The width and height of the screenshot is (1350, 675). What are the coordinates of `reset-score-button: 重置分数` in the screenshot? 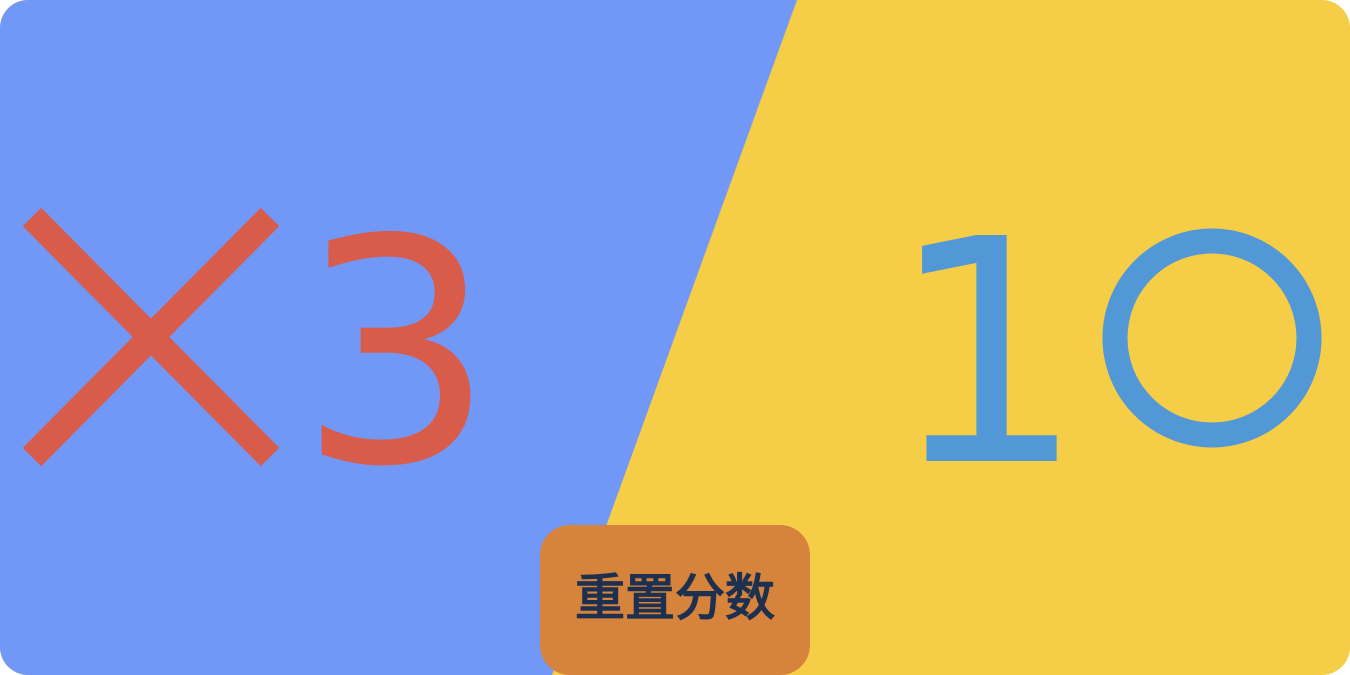 It's located at (675, 600).